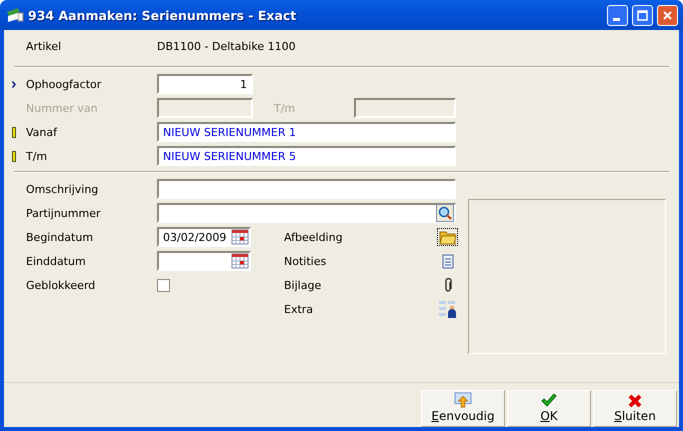 The image size is (683, 431). Describe the element at coordinates (463, 400) in the screenshot. I see `upload-icon` at that location.